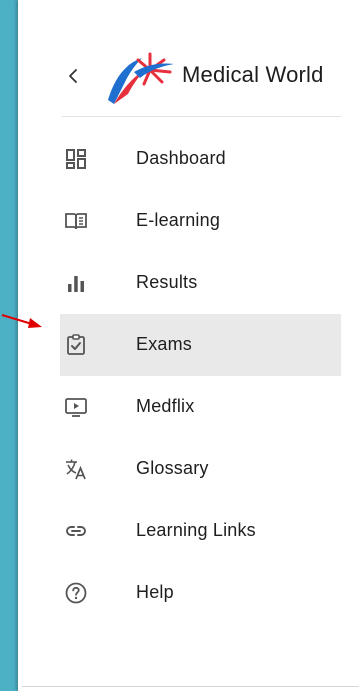  I want to click on nav-item-exams: Exams, so click(190, 345).